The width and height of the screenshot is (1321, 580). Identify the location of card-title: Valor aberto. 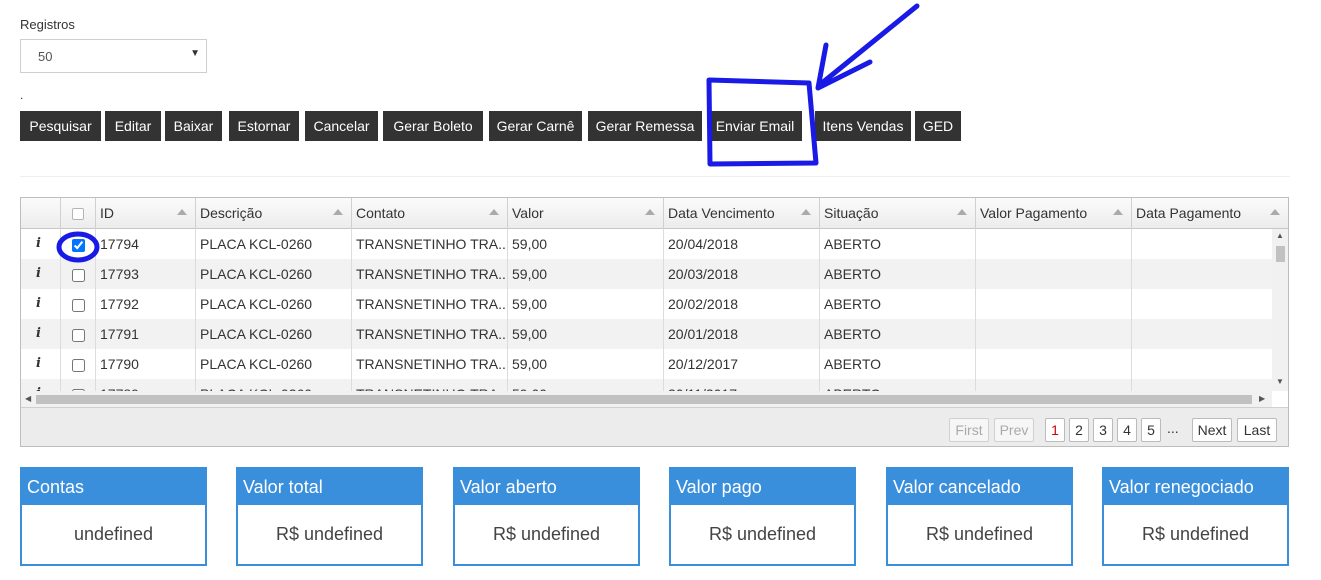
(546, 487).